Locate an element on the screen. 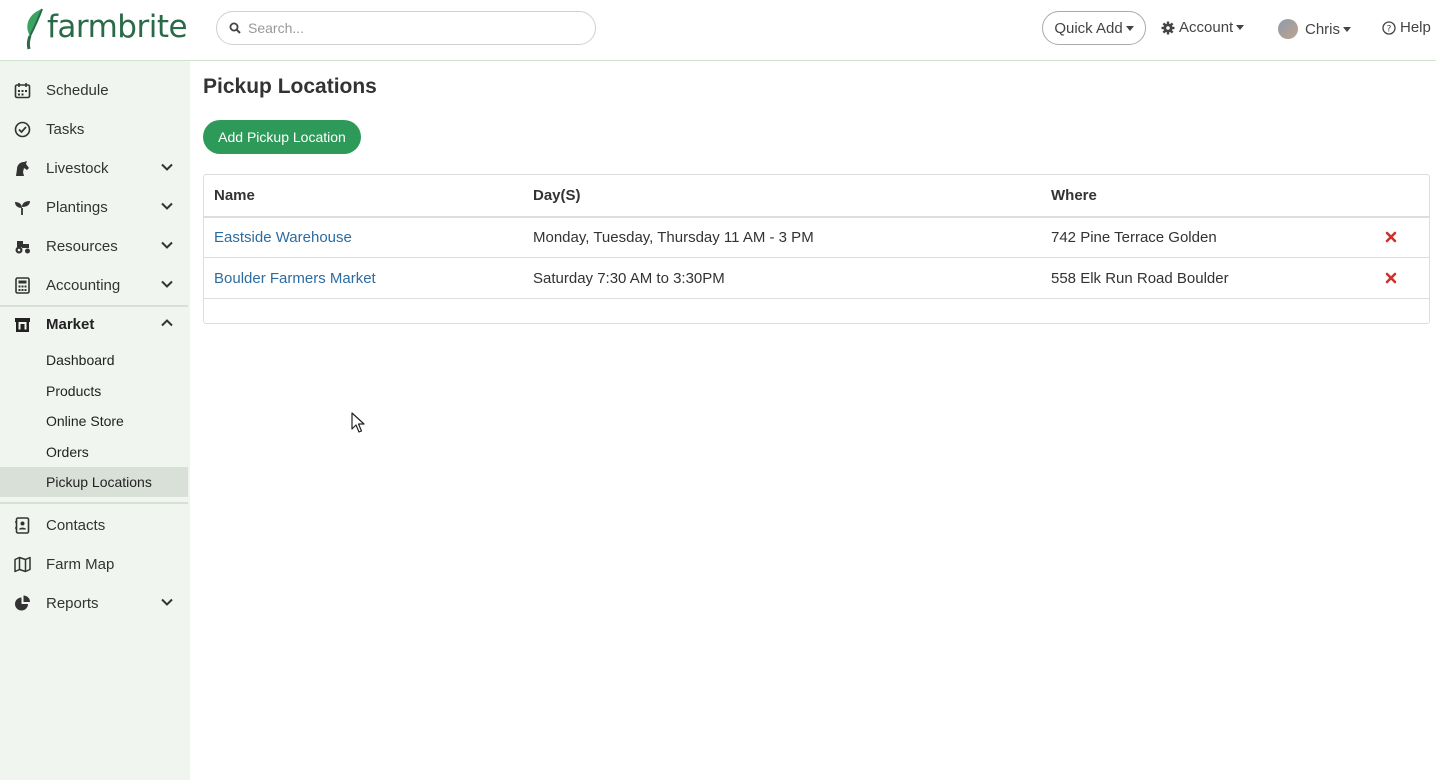  sidebar-subitem-label: Products is located at coordinates (74, 391).